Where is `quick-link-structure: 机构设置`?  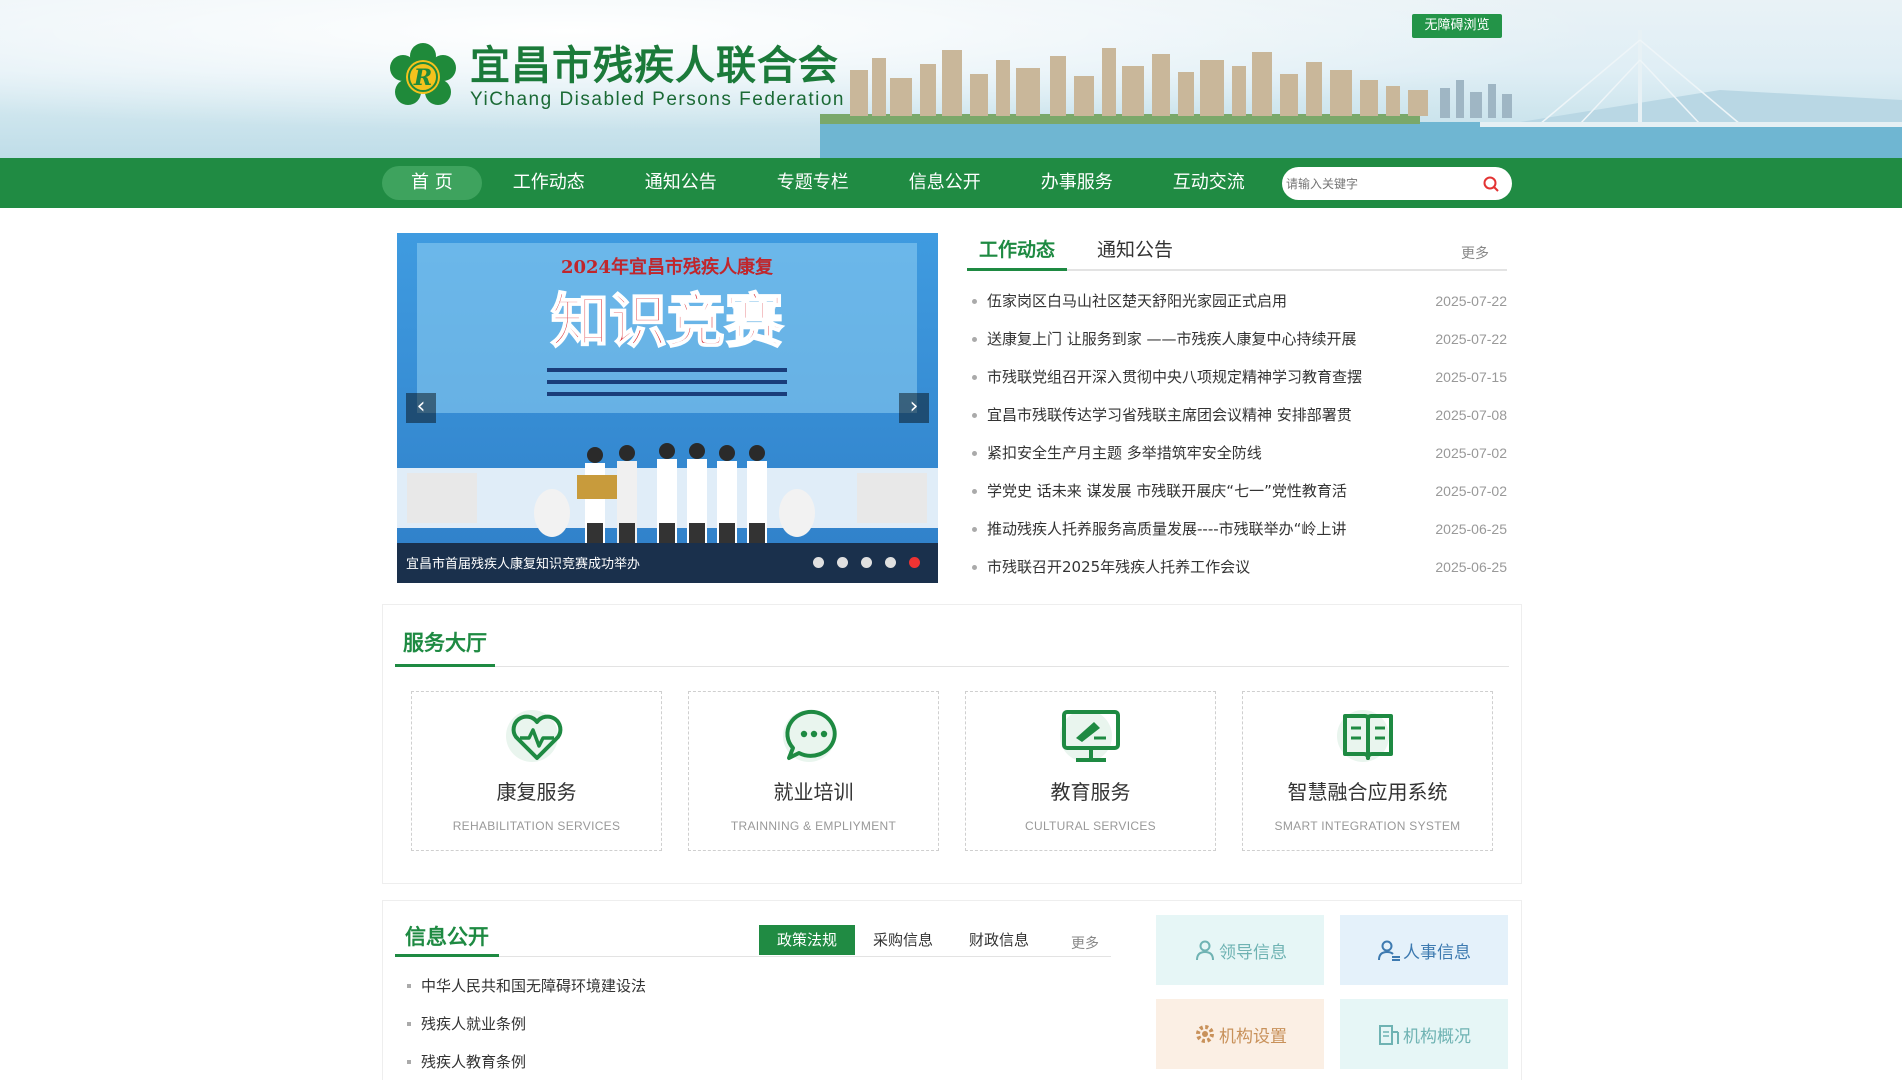 quick-link-structure: 机构设置 is located at coordinates (1240, 1034).